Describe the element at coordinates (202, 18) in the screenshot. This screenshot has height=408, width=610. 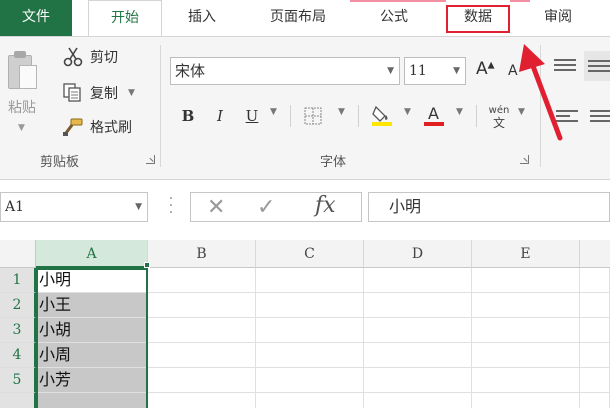
I see `tab-insert: 插入` at that location.